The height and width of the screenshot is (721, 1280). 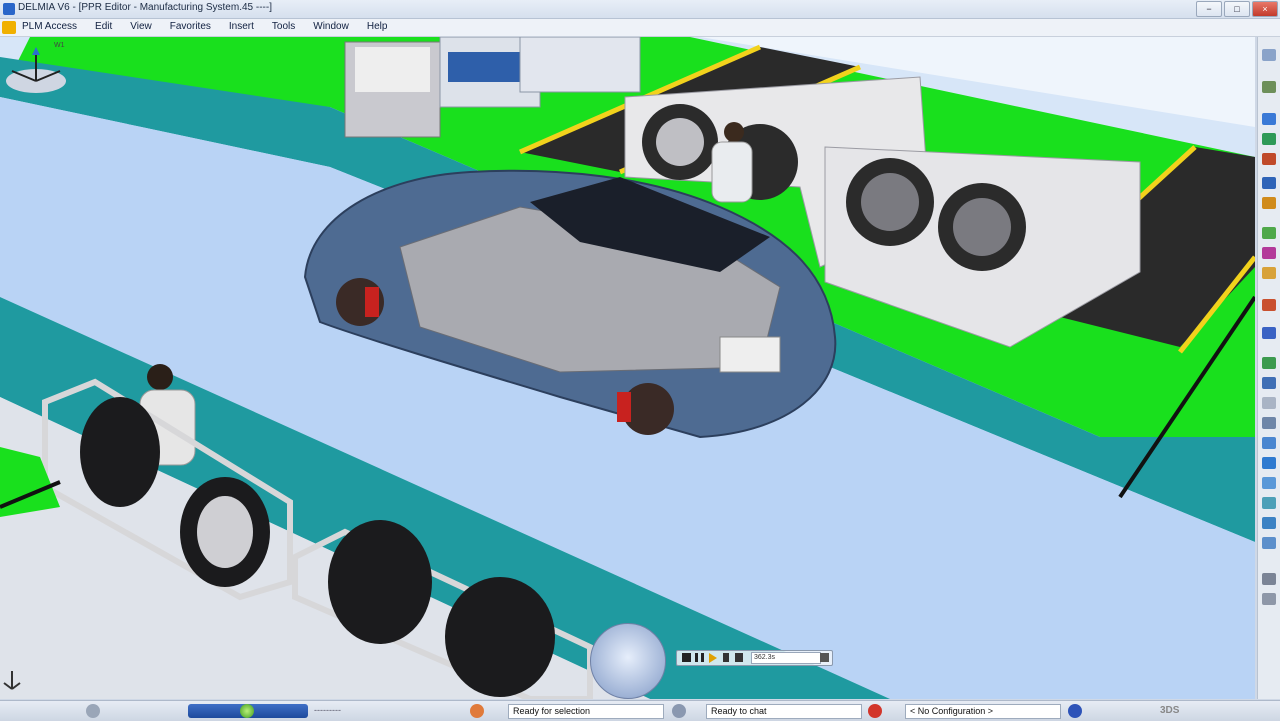 I want to click on status-selection-field: Ready for selection, so click(x=586, y=711).